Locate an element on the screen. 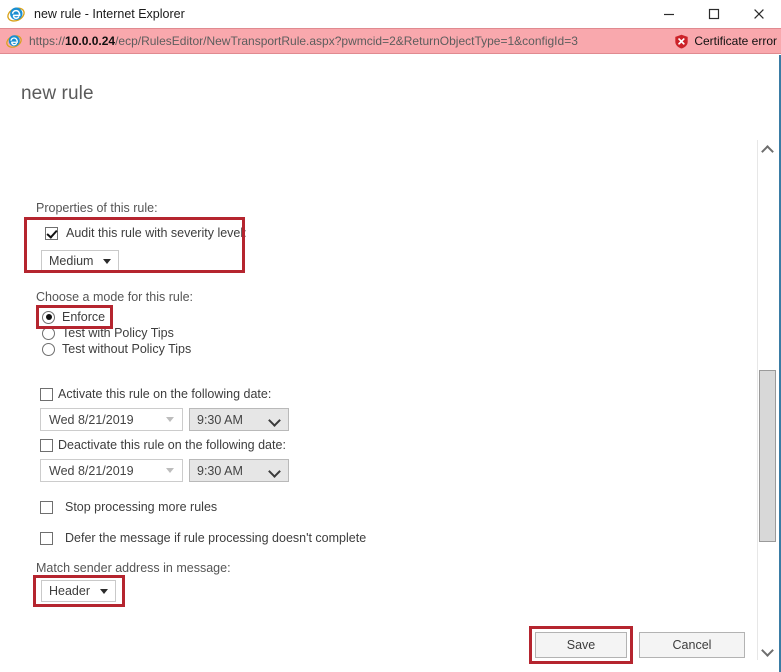  scrollbar-thumb is located at coordinates (767, 456).